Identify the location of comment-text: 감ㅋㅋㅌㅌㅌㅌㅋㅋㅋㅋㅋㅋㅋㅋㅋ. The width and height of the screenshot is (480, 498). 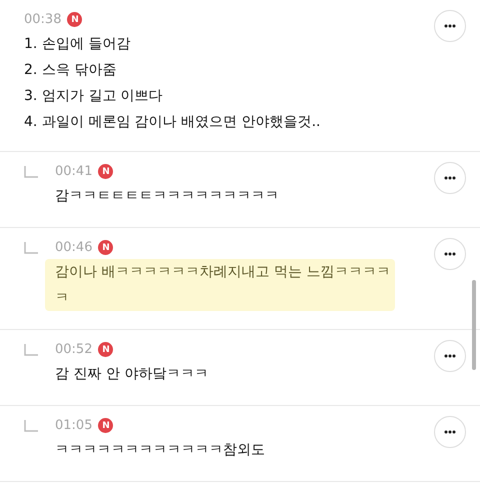
(167, 196).